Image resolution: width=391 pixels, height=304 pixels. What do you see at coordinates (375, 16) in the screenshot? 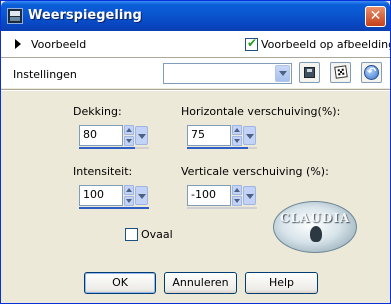
I see `close-button: ✕` at bounding box center [375, 16].